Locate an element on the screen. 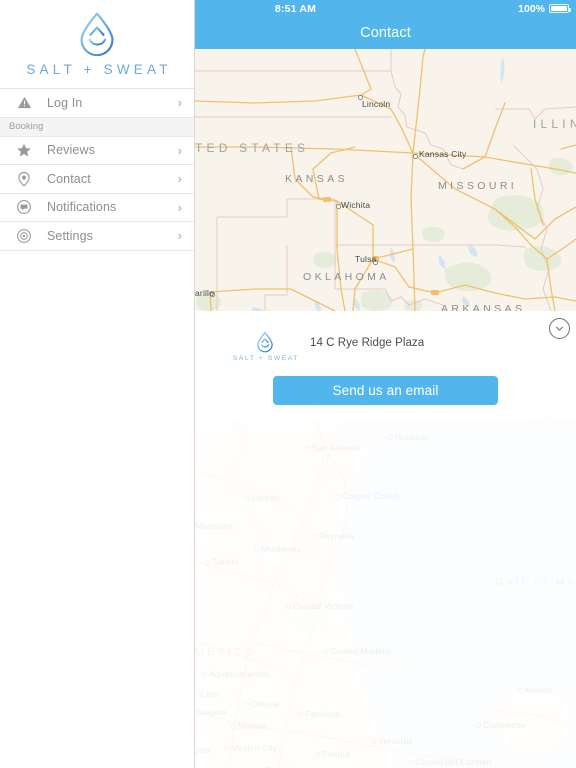 This screenshot has height=768, width=576. sidebar-brand: SALT + SWEAT is located at coordinates (97, 44).